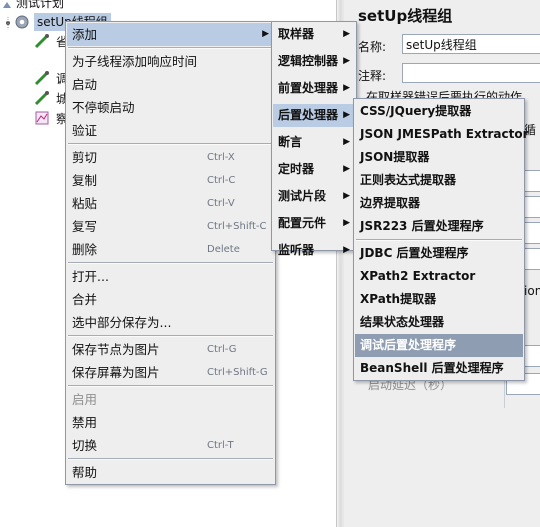  Describe the element at coordinates (42, 41) in the screenshot. I see `pipette-icon` at that location.